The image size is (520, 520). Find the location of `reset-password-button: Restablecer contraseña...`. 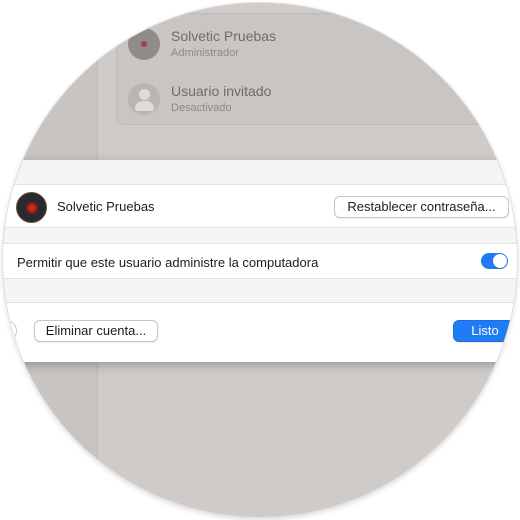

reset-password-button: Restablecer contraseña... is located at coordinates (421, 207).